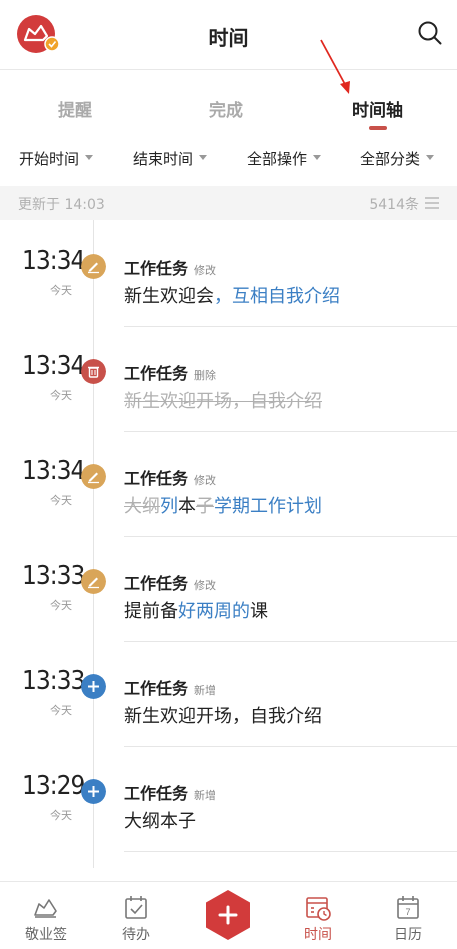 The width and height of the screenshot is (457, 949). I want to click on nav-time: 时间, so click(318, 915).